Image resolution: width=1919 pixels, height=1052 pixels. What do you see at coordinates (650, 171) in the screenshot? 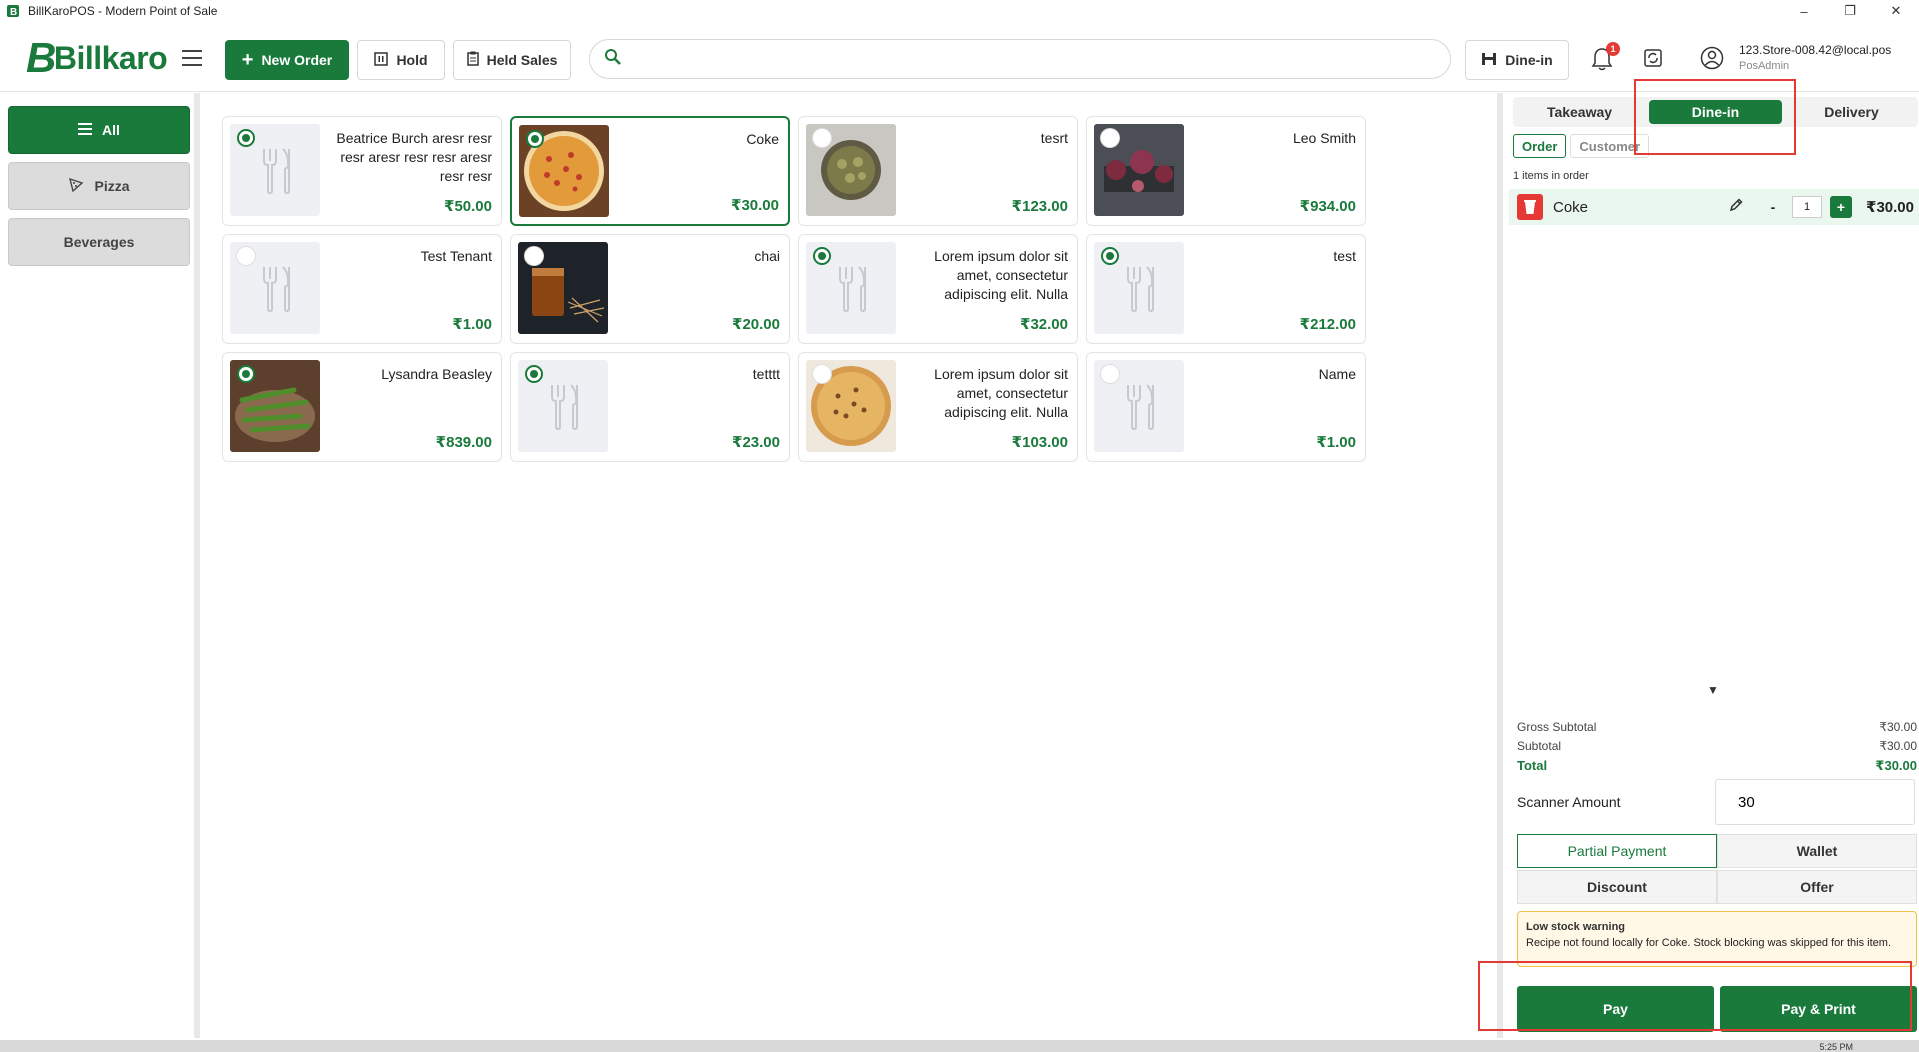
I see `product-card: Coke ₹30.00` at bounding box center [650, 171].